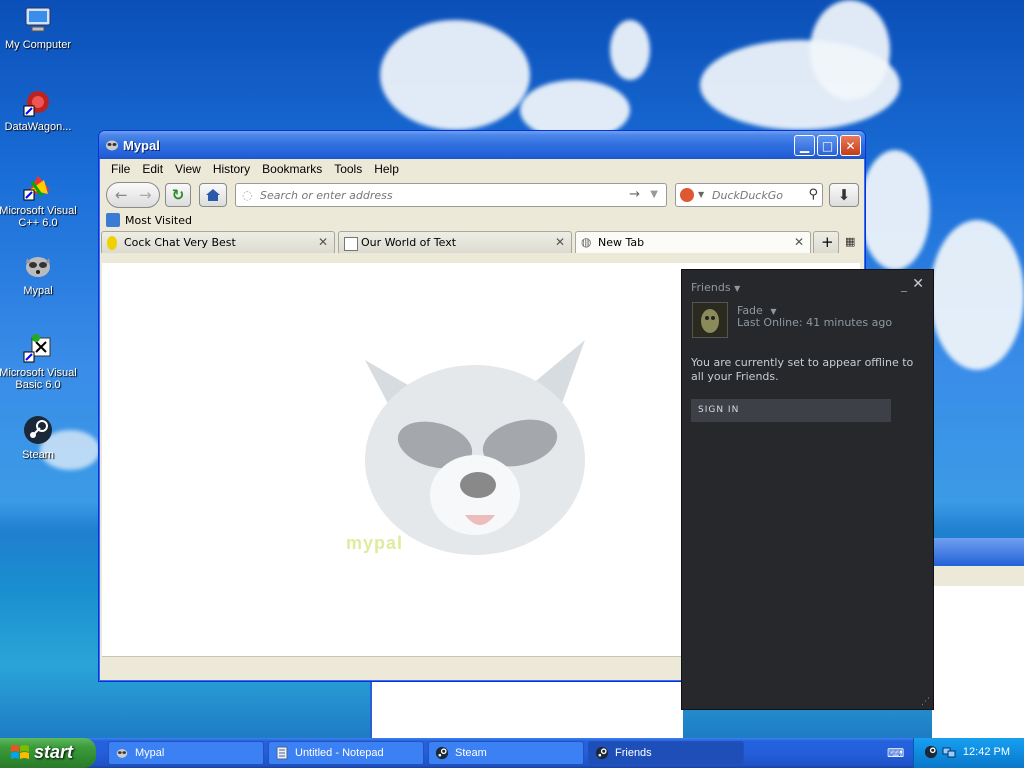 The image size is (1024, 768). I want to click on taskbar-item-label: Friends, so click(633, 753).